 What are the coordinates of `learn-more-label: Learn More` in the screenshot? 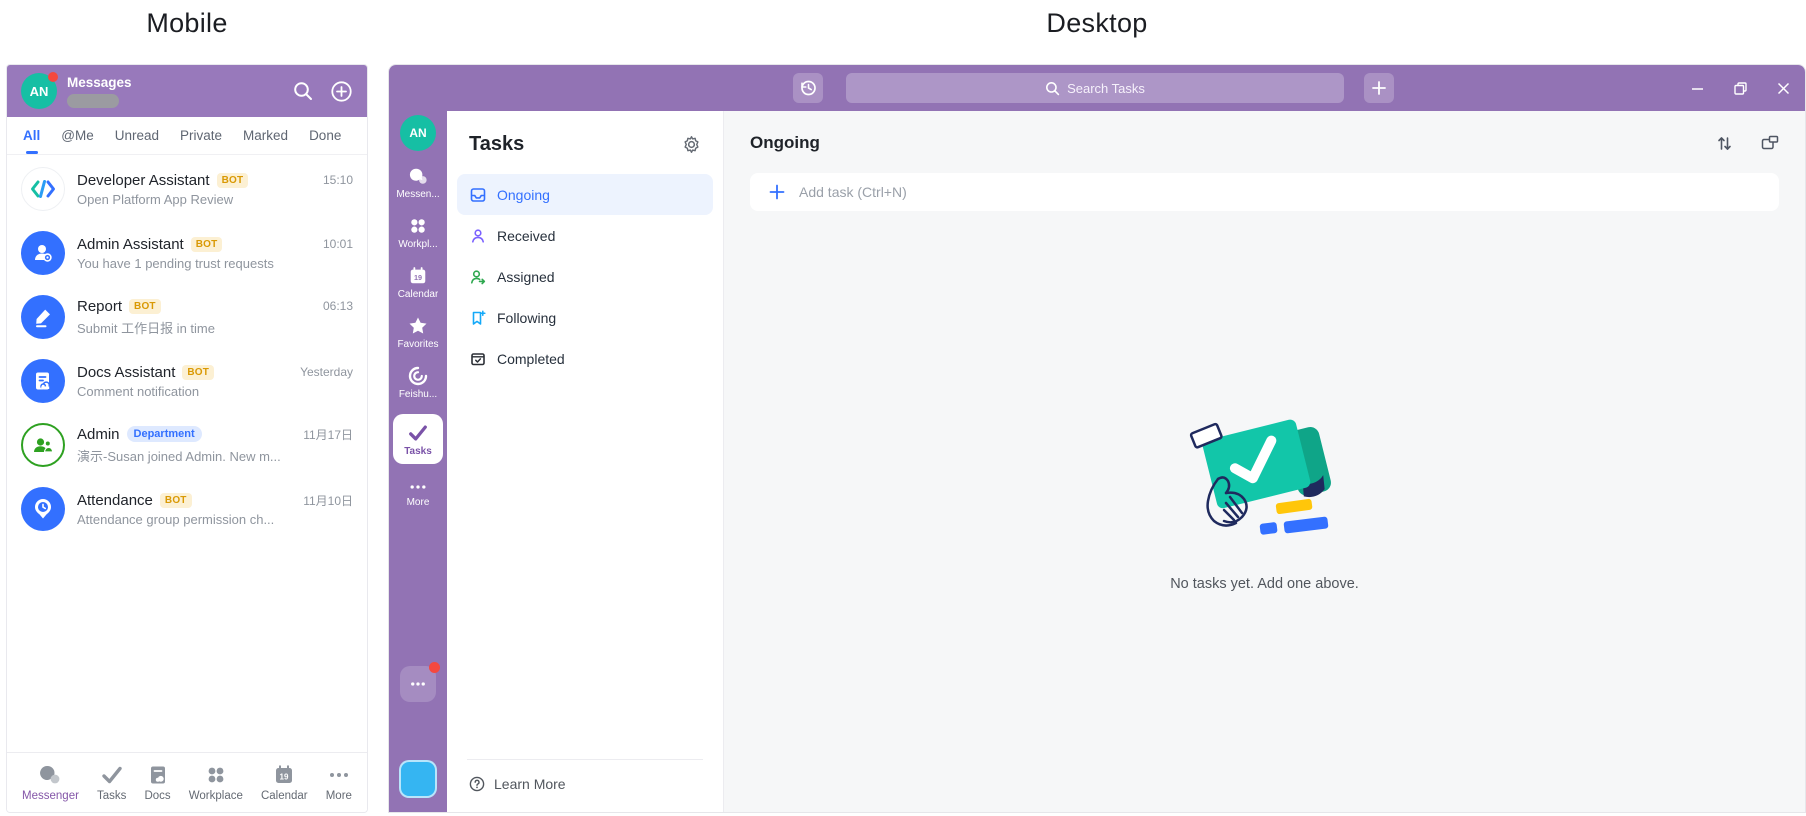 It's located at (530, 784).